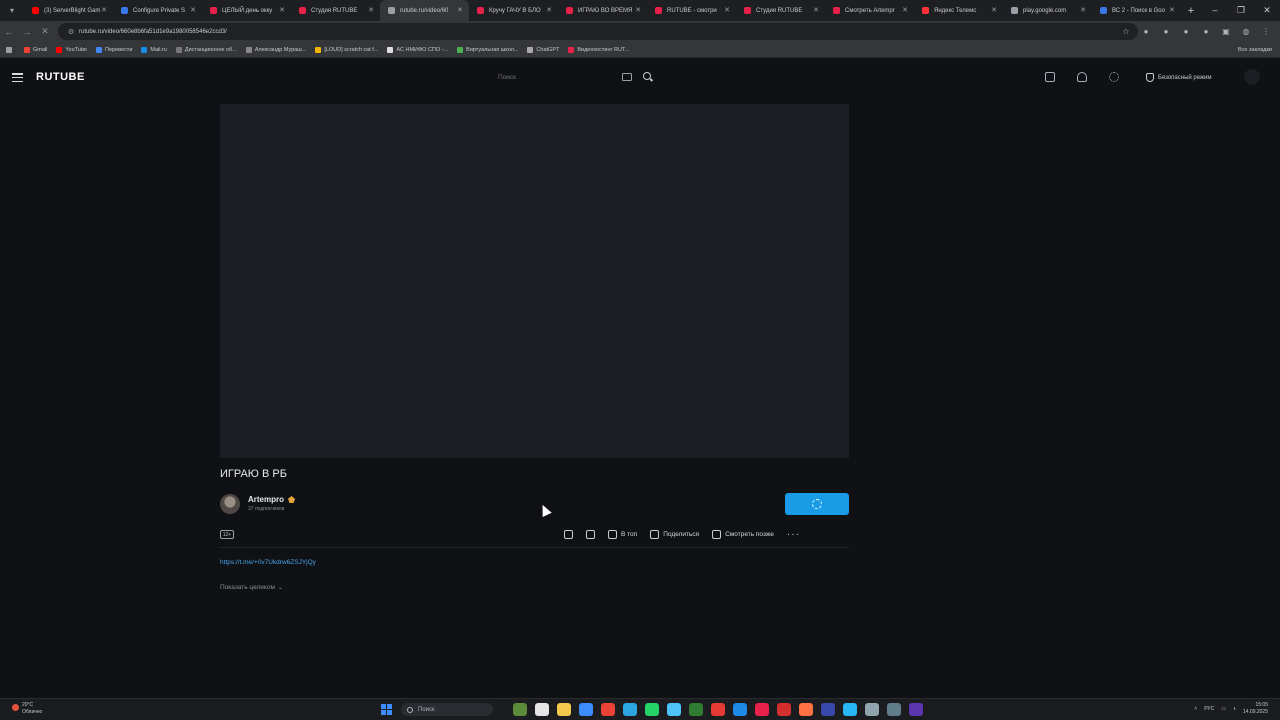 The image size is (1280, 720). I want to click on tab-search-icon: ▾, so click(12, 10).